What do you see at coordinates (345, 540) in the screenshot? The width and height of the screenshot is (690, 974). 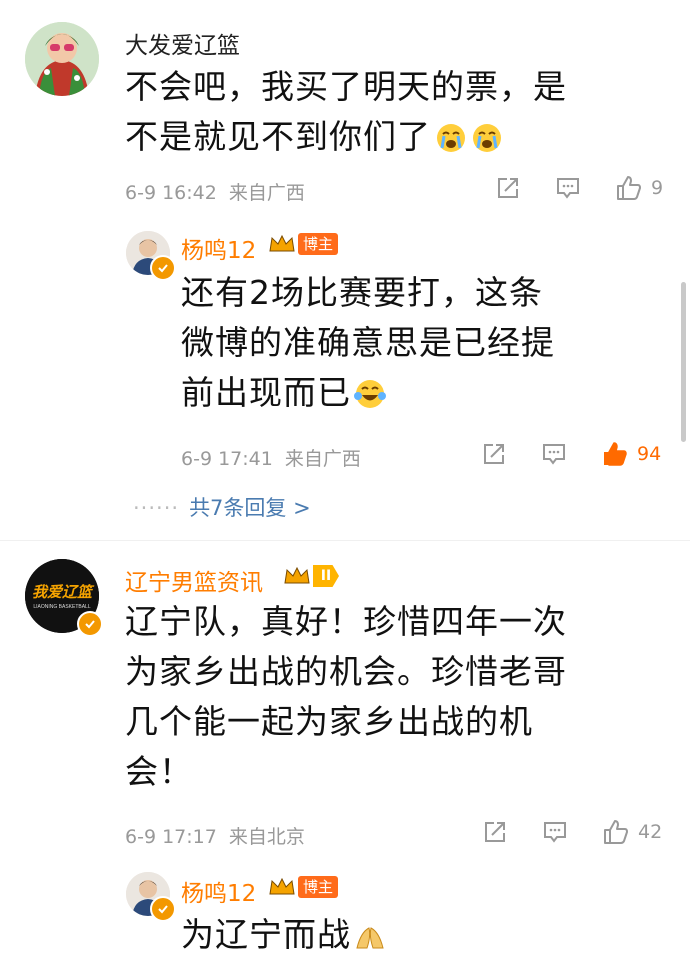 I see `divider` at bounding box center [345, 540].